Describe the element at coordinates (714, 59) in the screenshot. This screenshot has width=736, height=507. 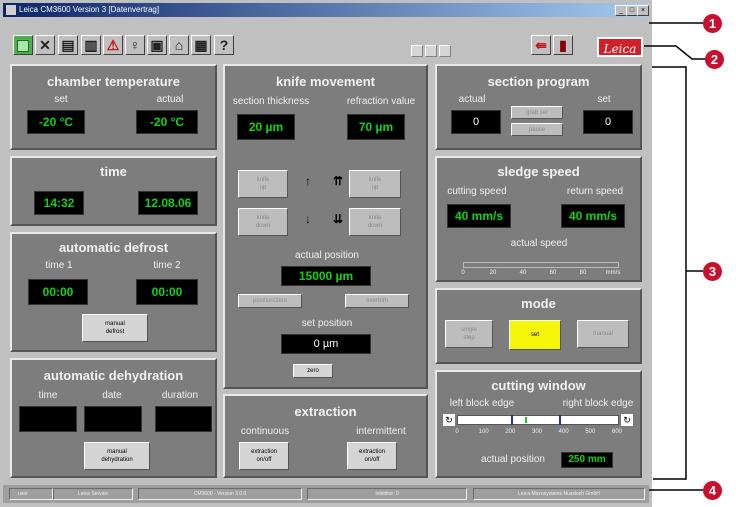
I see `callout-2: 2` at that location.